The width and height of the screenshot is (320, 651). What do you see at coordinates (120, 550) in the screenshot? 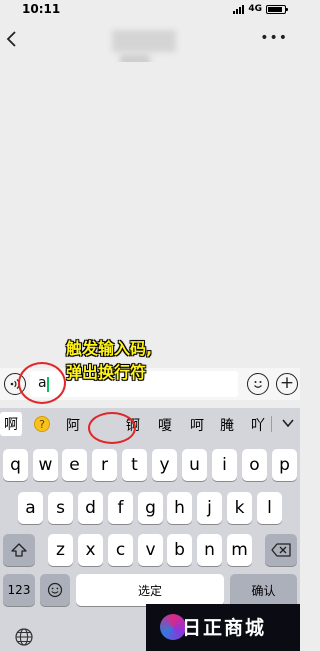
I see `key-c: c` at bounding box center [120, 550].